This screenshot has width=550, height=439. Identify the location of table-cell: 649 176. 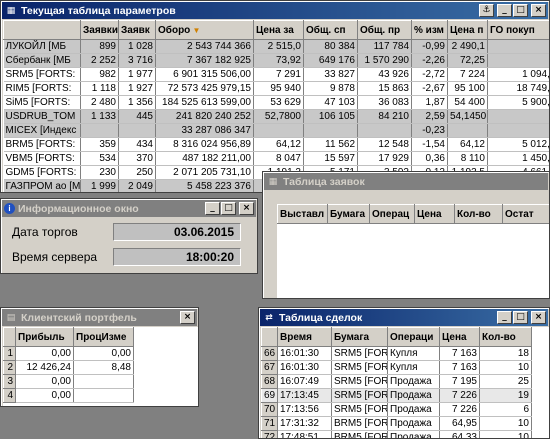
(330, 60).